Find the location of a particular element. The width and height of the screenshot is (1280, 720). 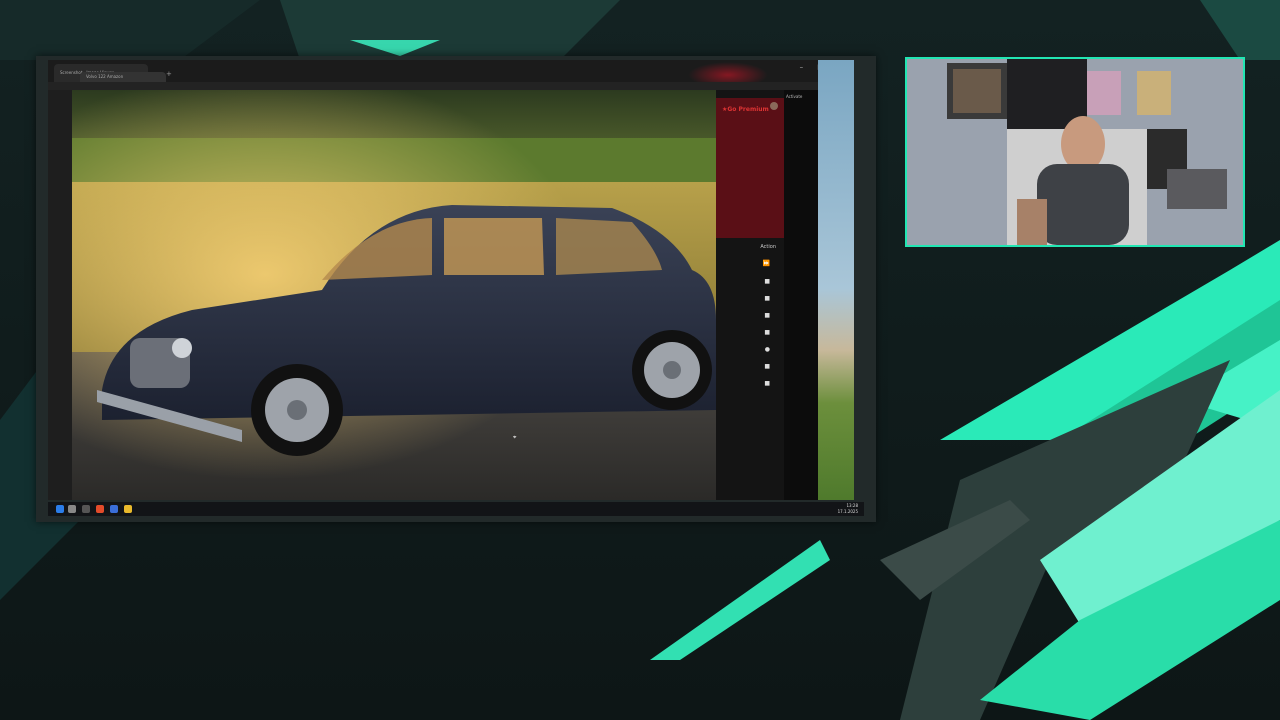

taskbar-clock: 13:28 17.1.2025 is located at coordinates (848, 509).